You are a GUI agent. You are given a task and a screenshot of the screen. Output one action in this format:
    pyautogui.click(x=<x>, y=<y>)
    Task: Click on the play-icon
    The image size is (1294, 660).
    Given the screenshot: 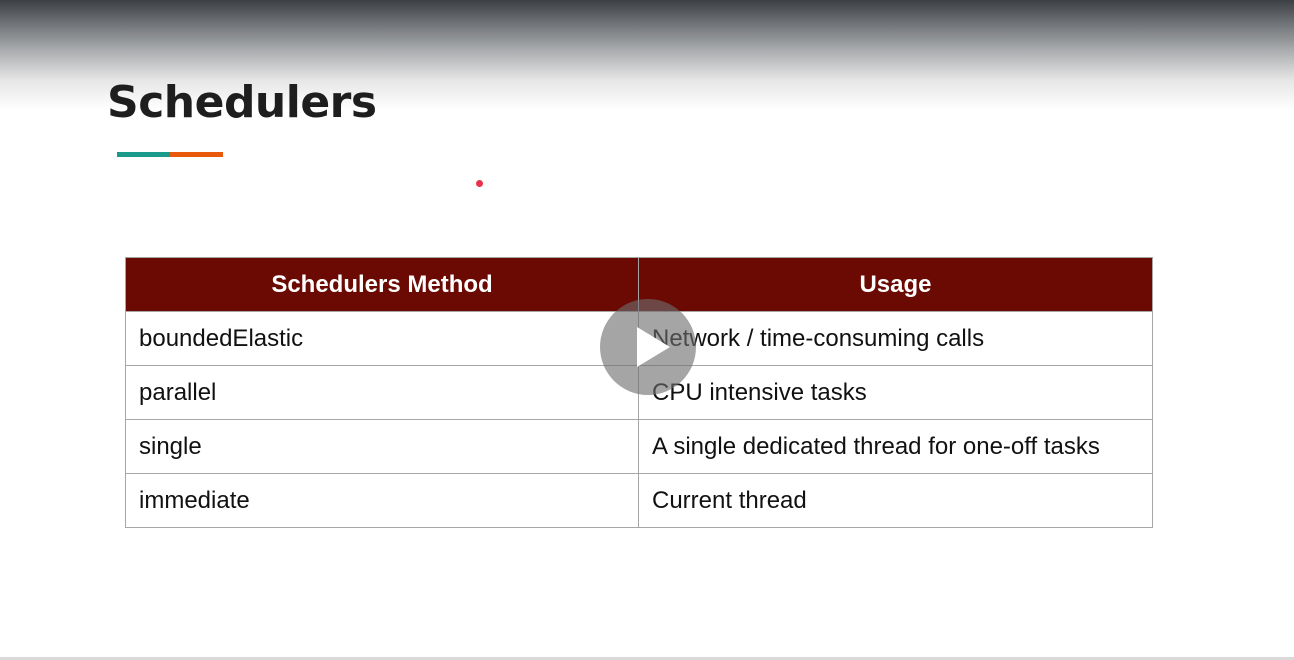 What is the action you would take?
    pyautogui.click(x=653, y=347)
    